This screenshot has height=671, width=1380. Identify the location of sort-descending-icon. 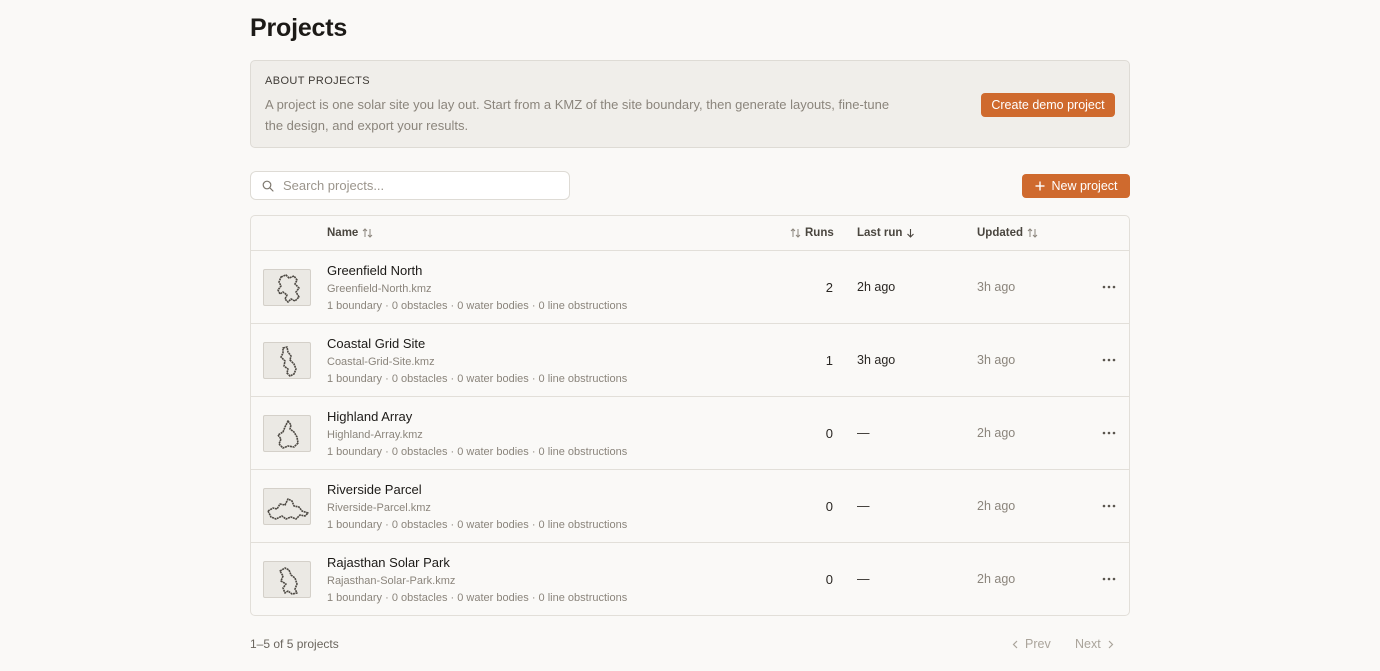
(911, 233).